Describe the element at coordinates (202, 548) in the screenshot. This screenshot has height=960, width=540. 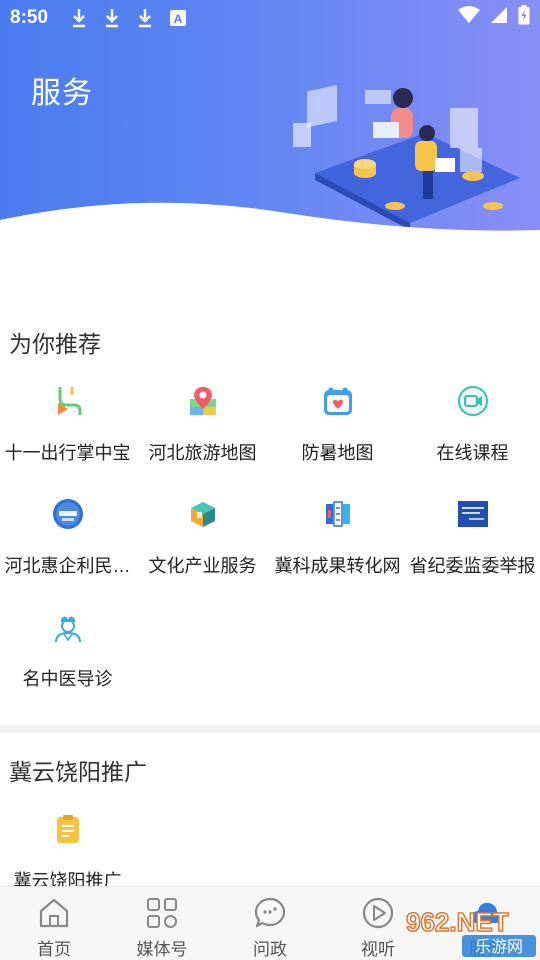
I see `service-item-culture: 文化产业服务` at that location.